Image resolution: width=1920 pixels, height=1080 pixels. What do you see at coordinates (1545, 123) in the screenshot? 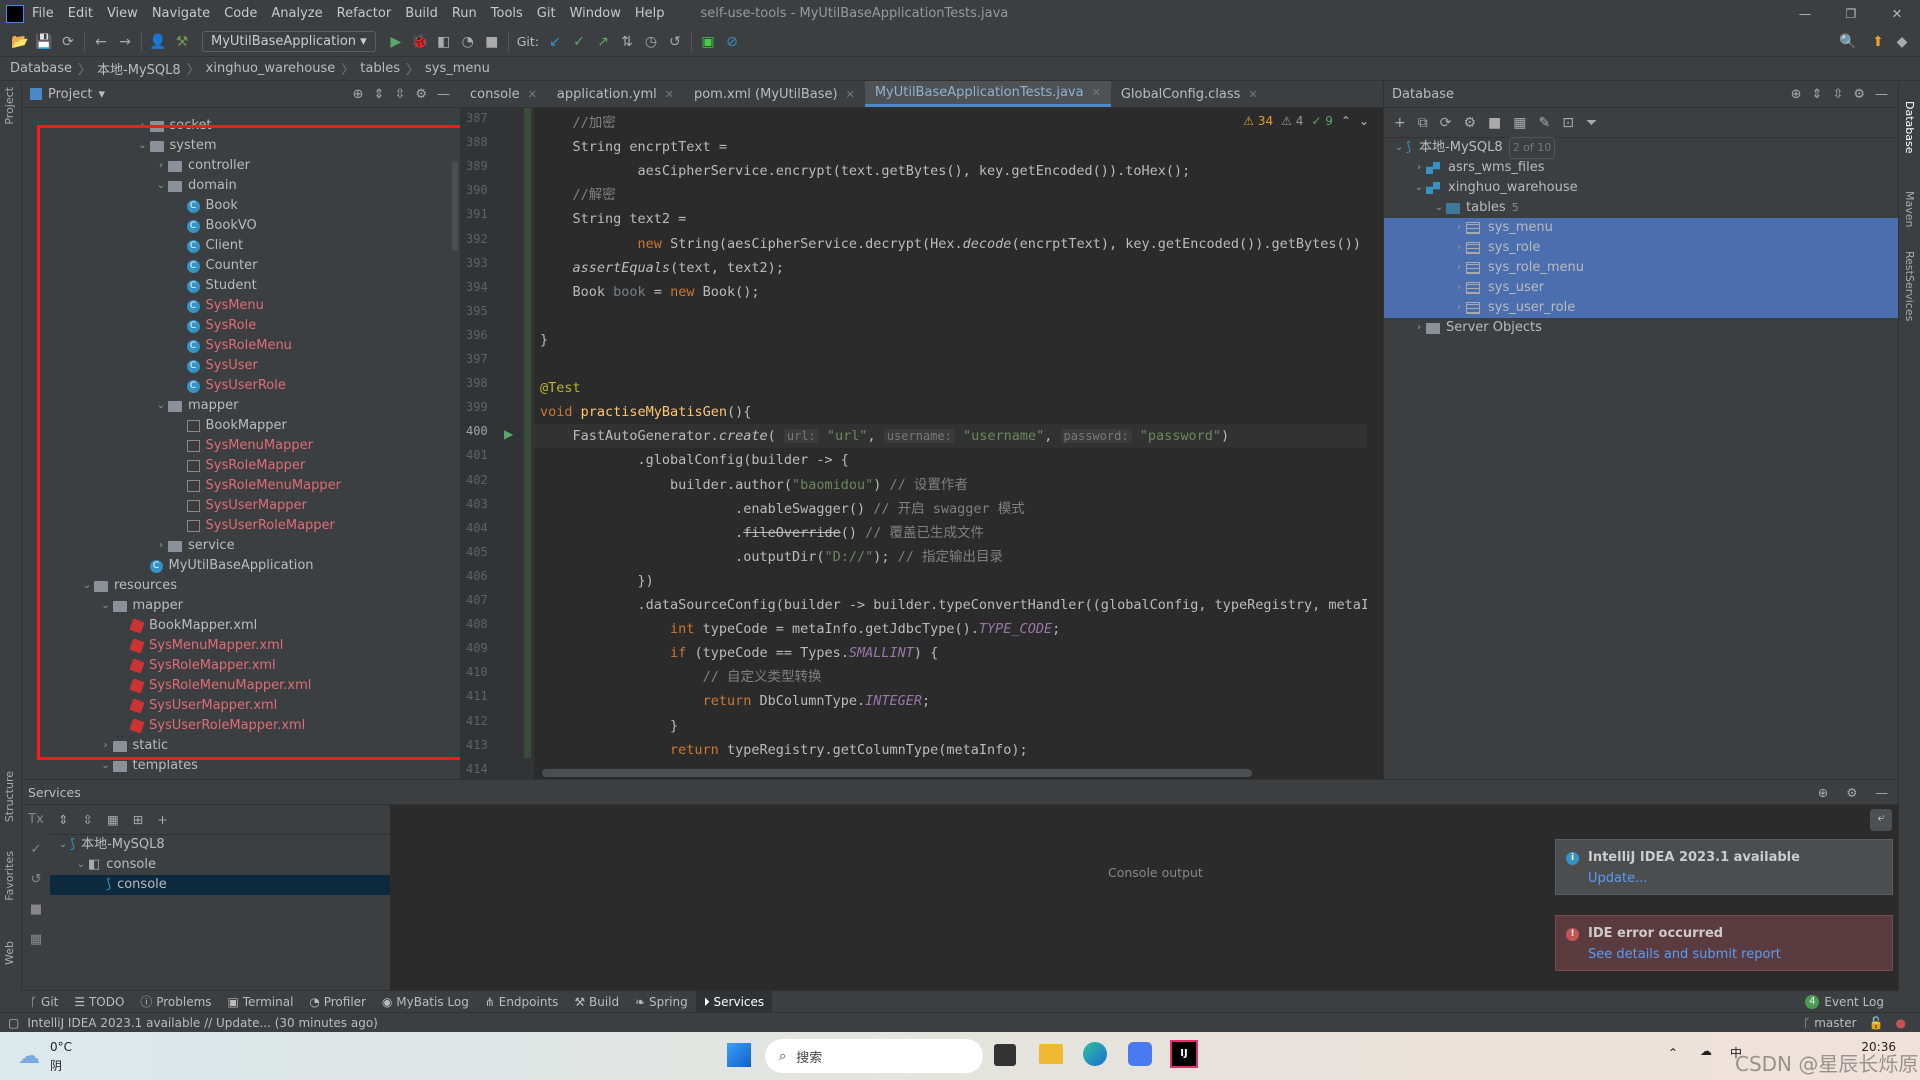
I see `edit-icon: ✎` at bounding box center [1545, 123].